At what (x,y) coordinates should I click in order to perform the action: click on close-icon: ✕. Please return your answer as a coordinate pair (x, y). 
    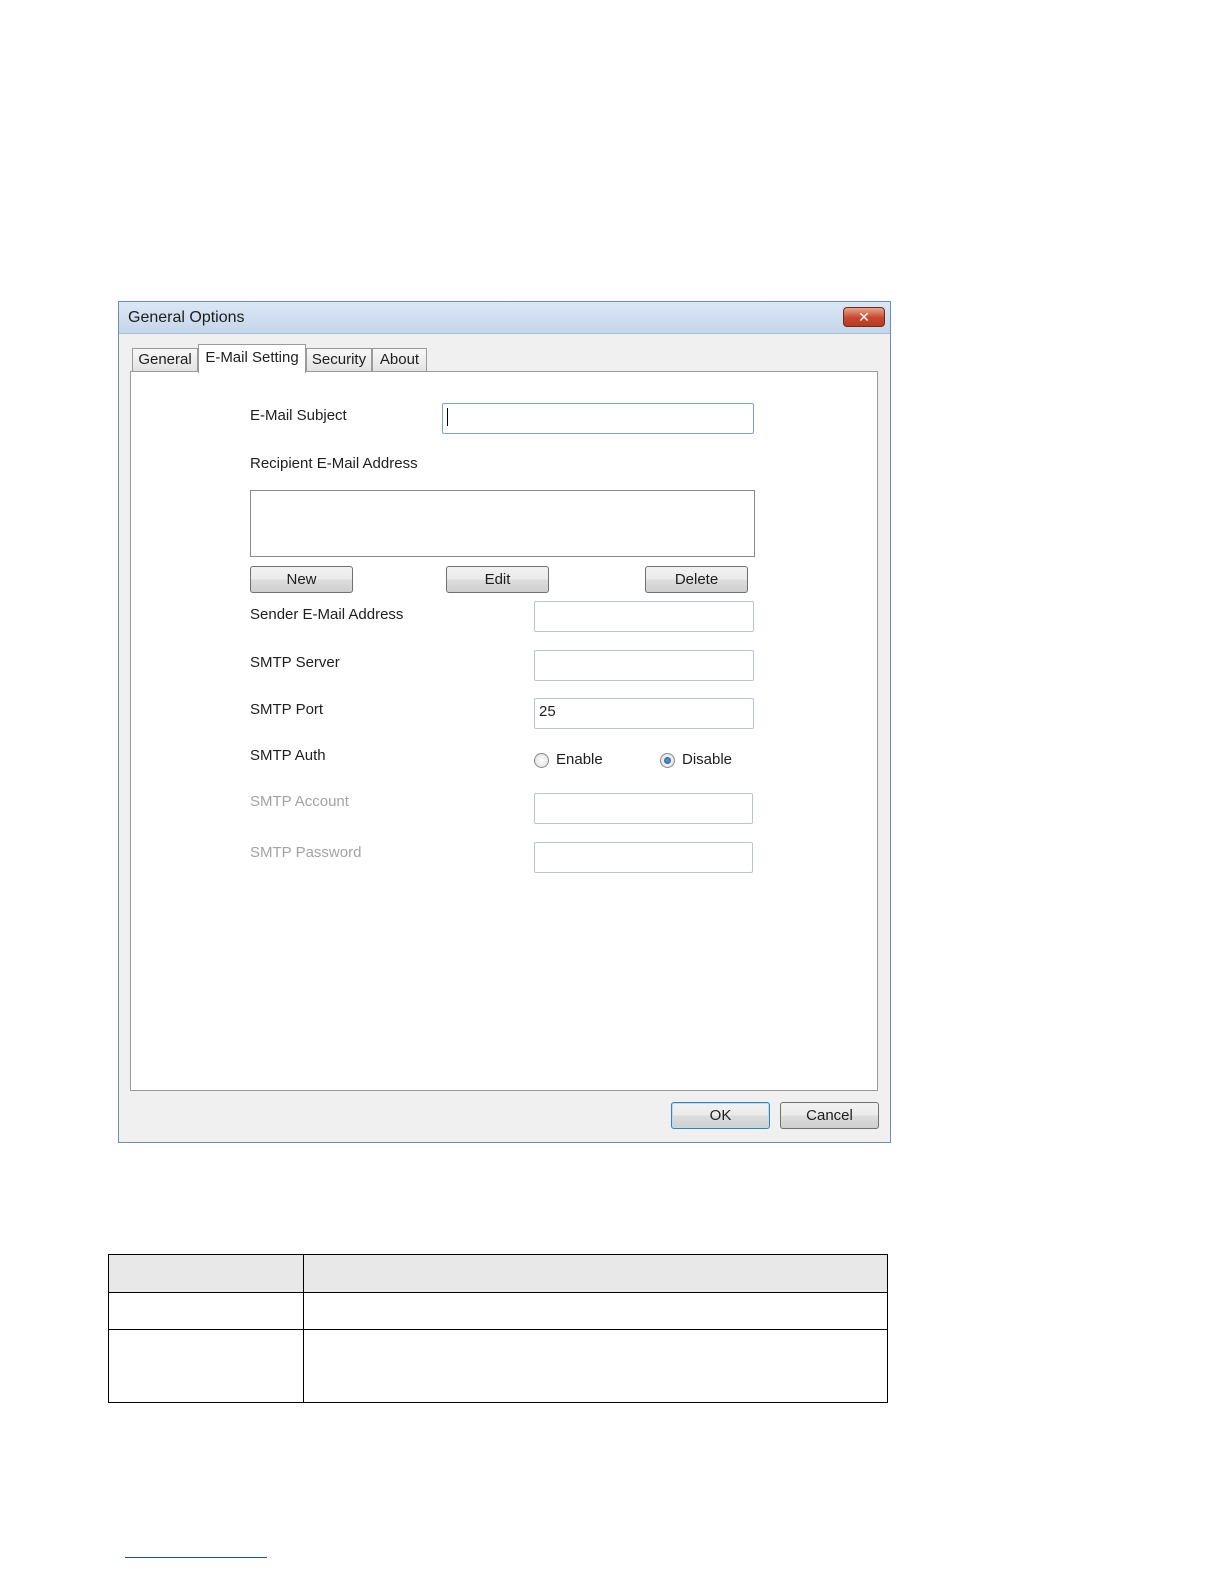
    Looking at the image, I should click on (864, 317).